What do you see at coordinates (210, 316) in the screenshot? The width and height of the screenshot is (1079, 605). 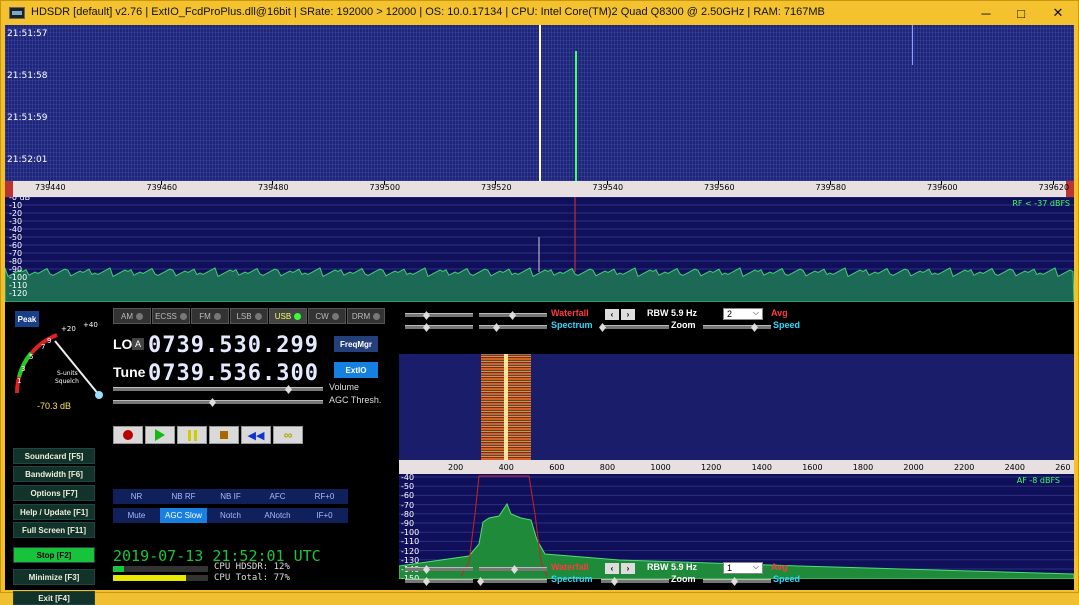 I see `mode-fm-button: FM` at bounding box center [210, 316].